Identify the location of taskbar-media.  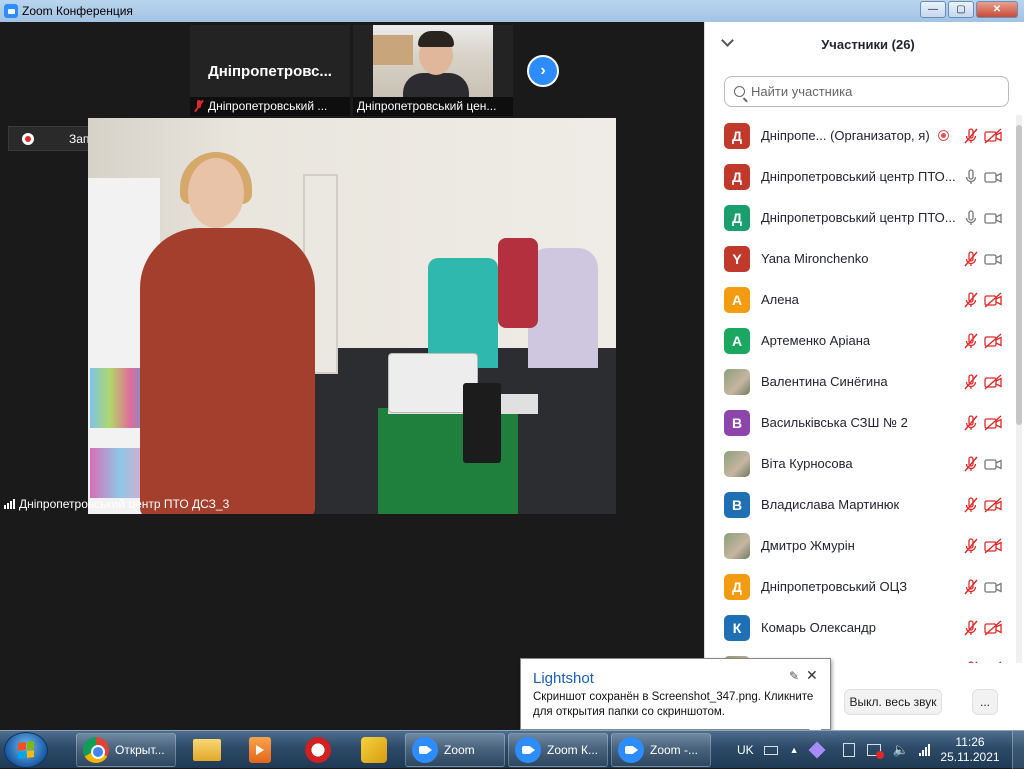
(260, 750).